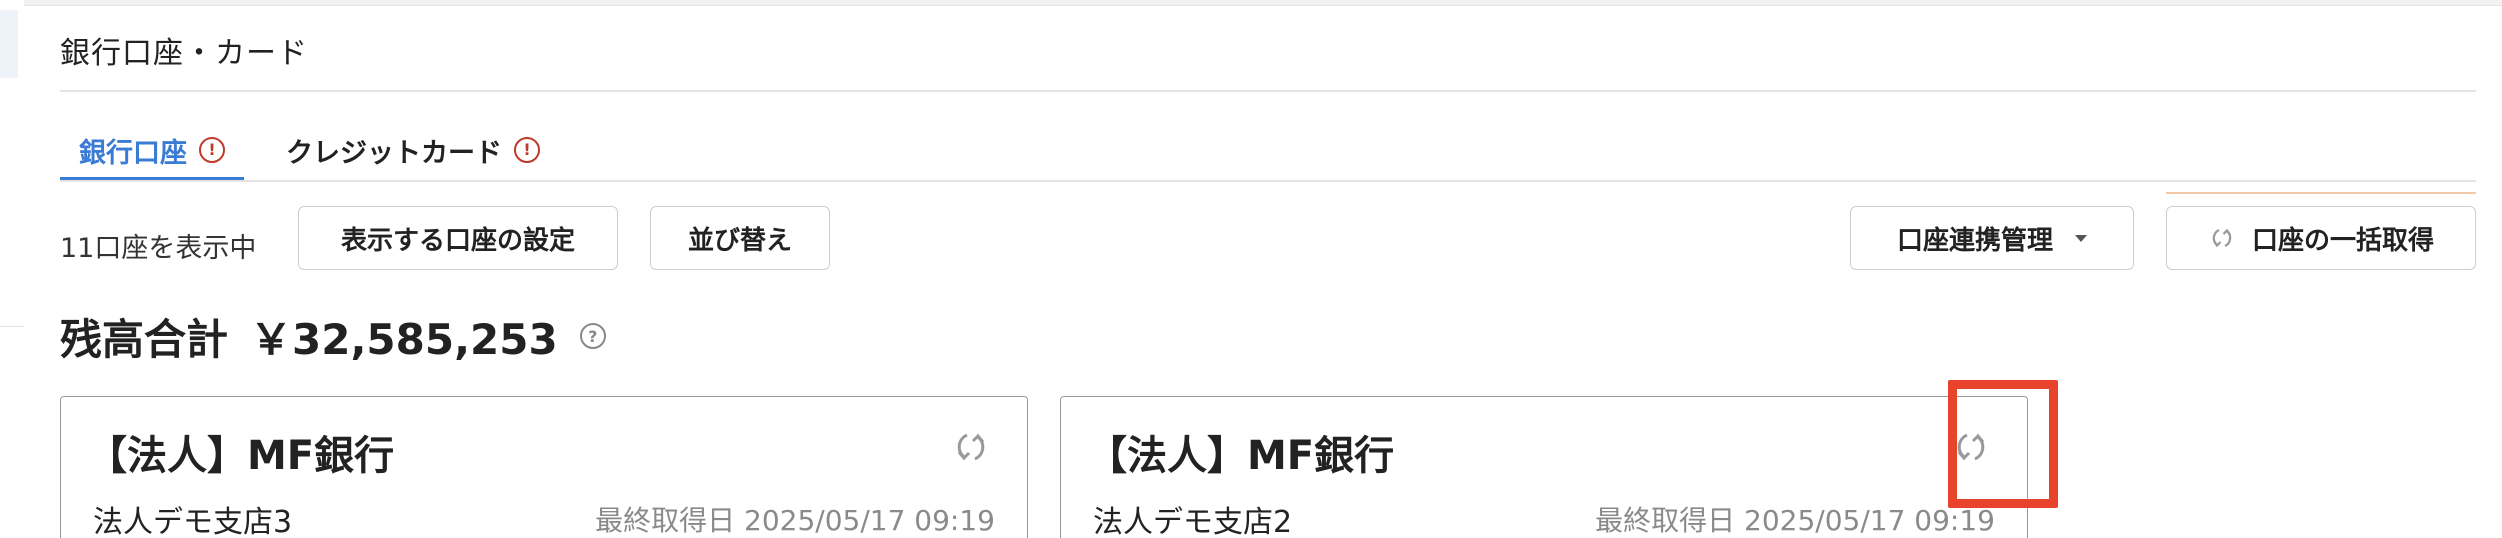 The width and height of the screenshot is (2502, 538). What do you see at coordinates (1268, 150) in the screenshot?
I see `account-tabs: 銀行口座 ! クレジットカード !` at bounding box center [1268, 150].